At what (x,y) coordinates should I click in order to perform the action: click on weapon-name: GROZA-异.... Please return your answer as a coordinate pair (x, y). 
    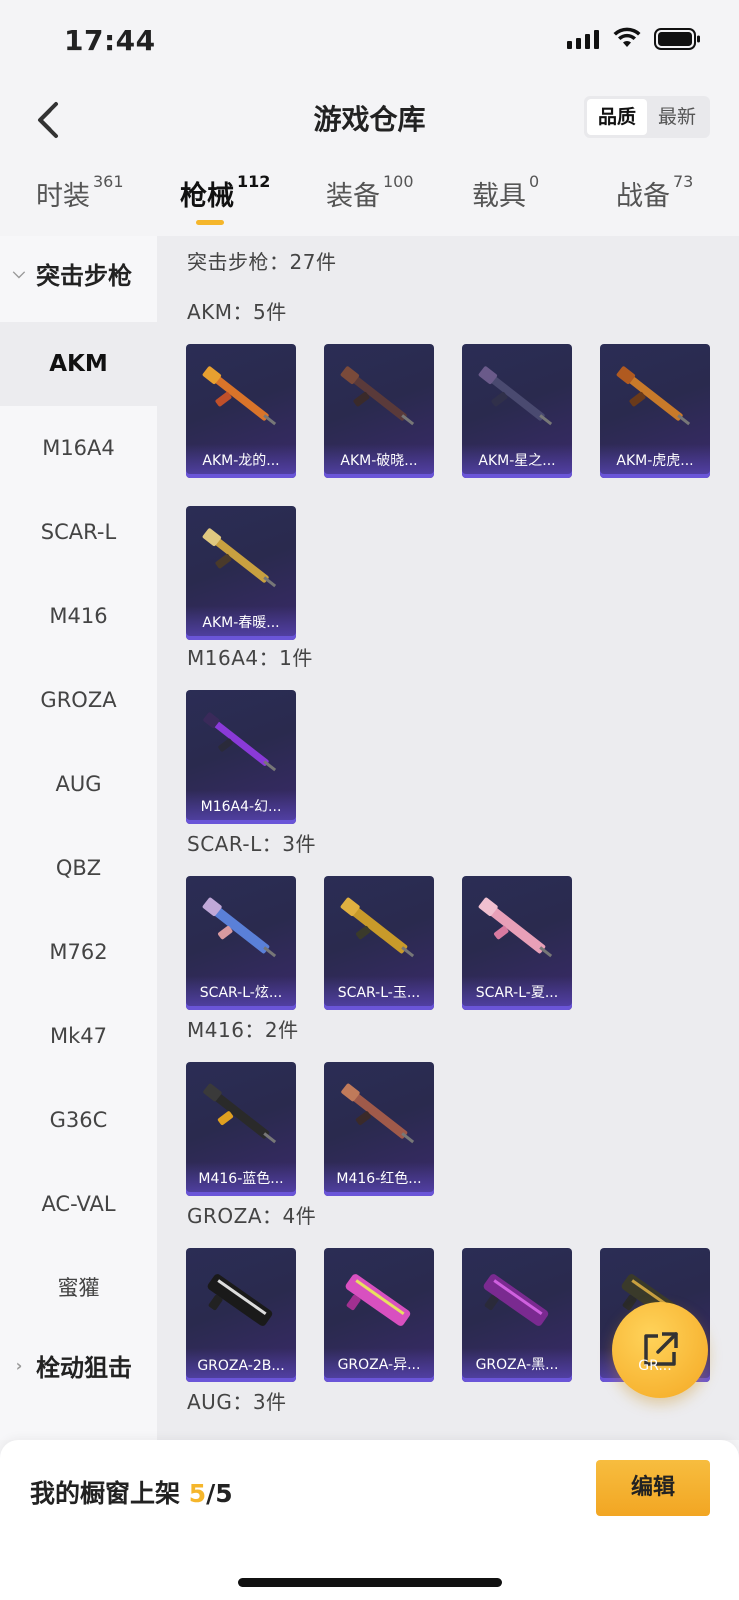
    Looking at the image, I should click on (379, 1365).